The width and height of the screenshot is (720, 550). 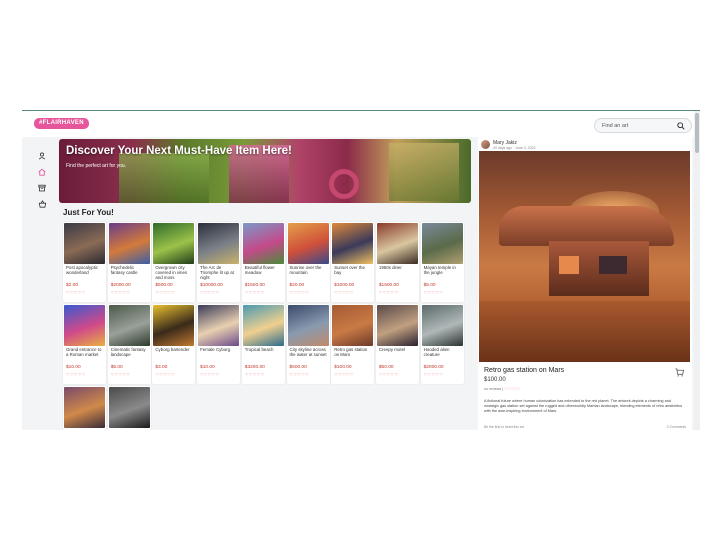 What do you see at coordinates (443, 352) in the screenshot?
I see `product-title: Hooded alien creature` at bounding box center [443, 352].